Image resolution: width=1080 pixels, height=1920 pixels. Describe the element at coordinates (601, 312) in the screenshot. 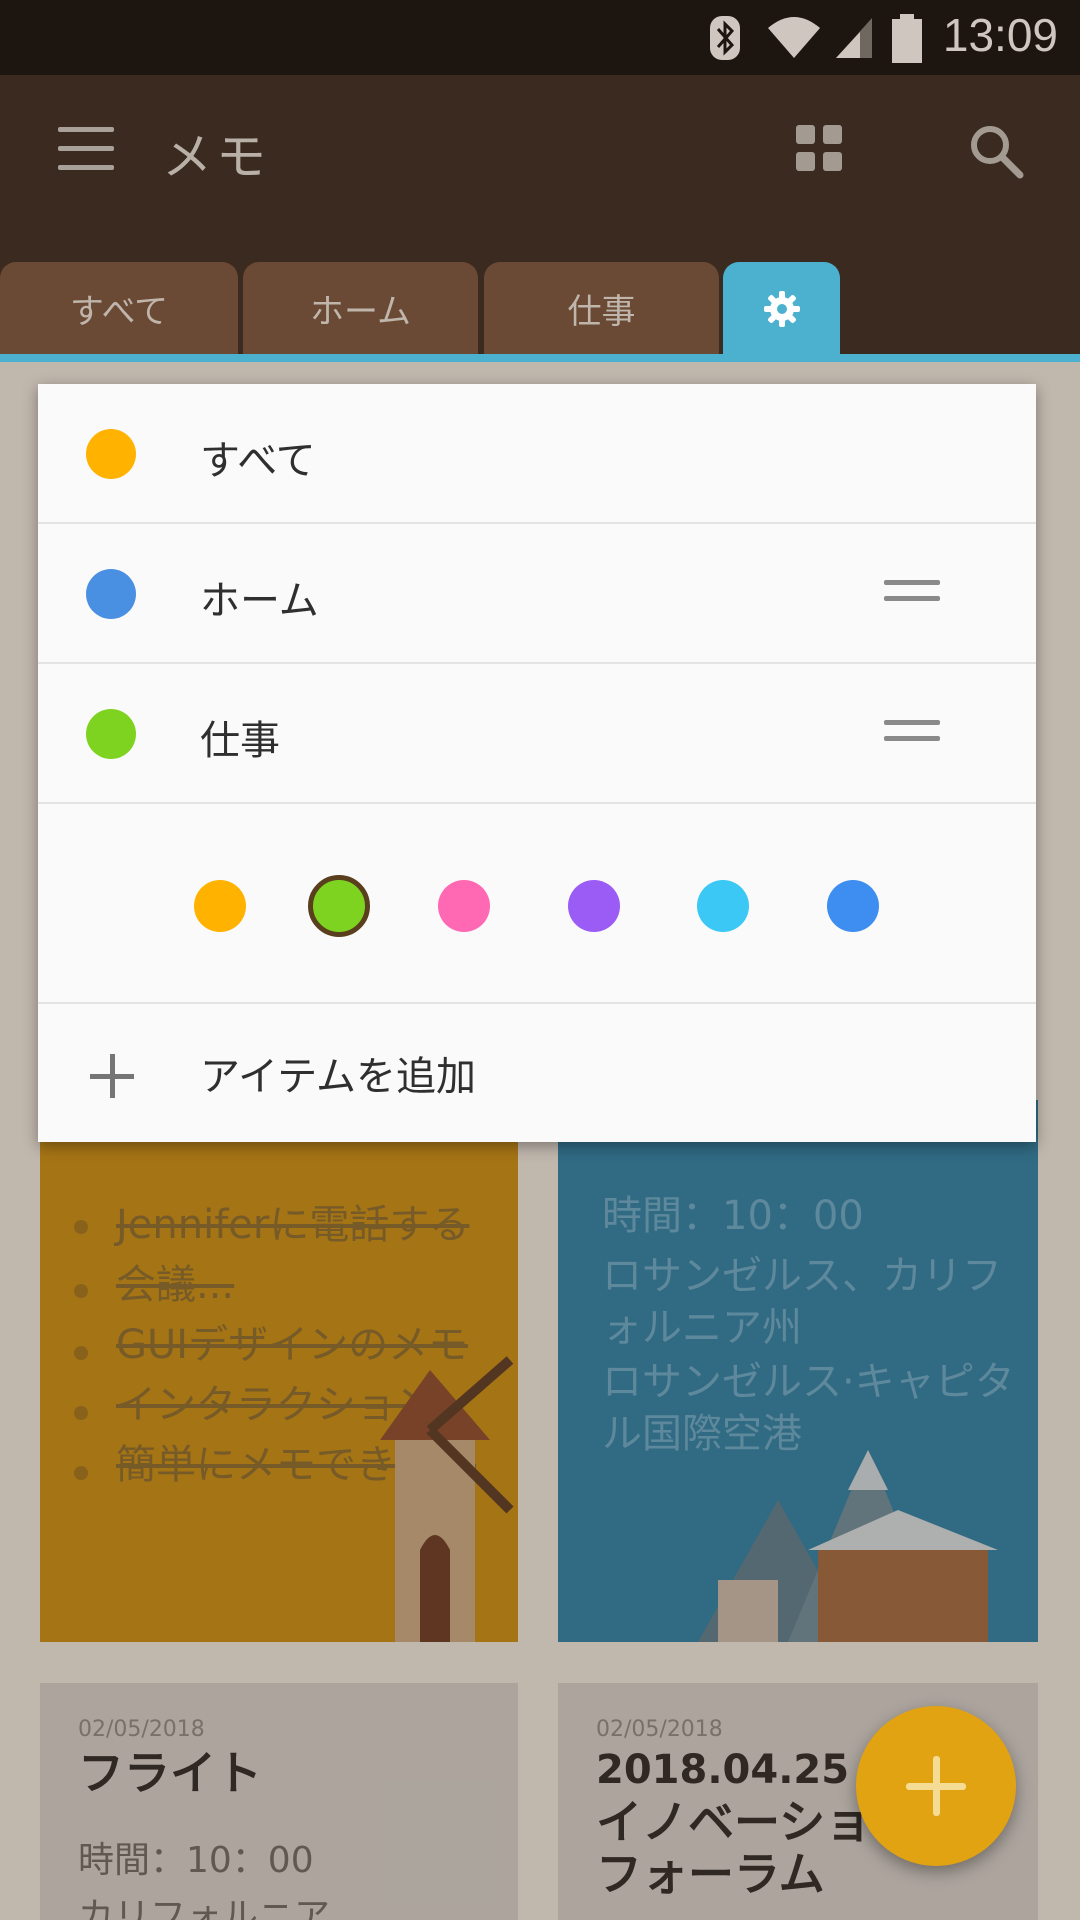

I see `tab-label: 仕事` at that location.